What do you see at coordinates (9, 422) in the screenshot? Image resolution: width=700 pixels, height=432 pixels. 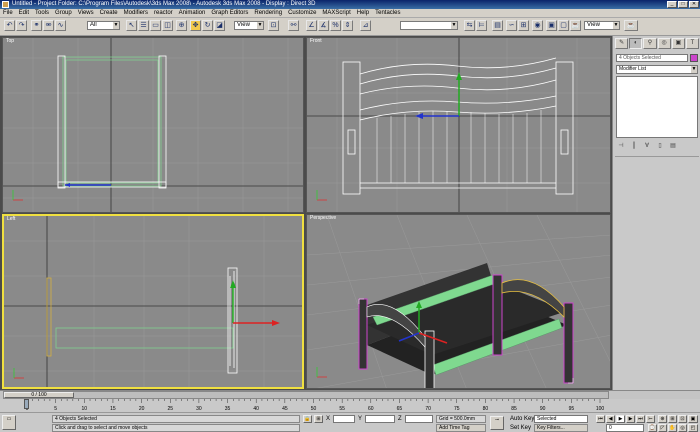 I see `maxscript-listener-icon: ▭` at bounding box center [9, 422].